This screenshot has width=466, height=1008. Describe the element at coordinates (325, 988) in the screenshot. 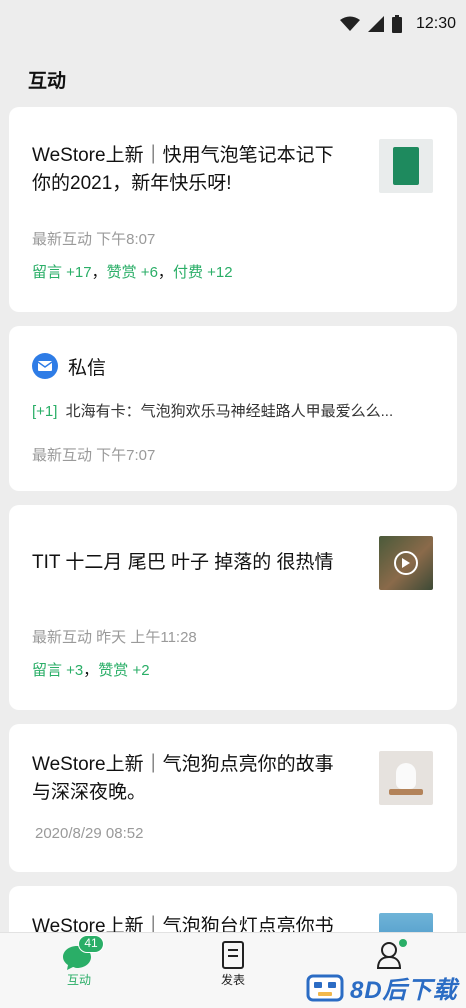

I see `robot-logo-icon` at that location.